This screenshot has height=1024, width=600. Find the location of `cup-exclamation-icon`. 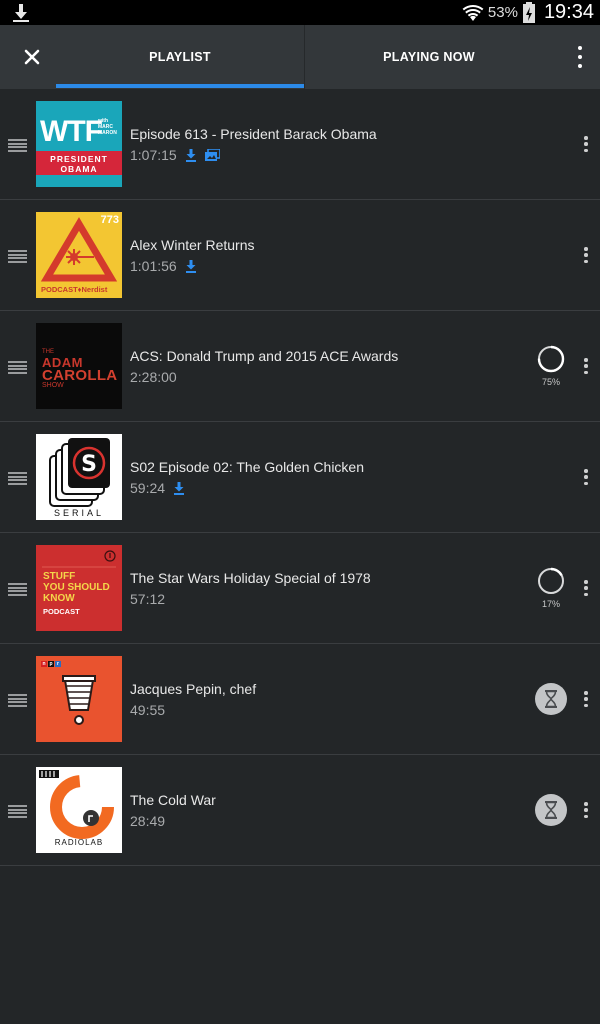

cup-exclamation-icon is located at coordinates (79, 700).